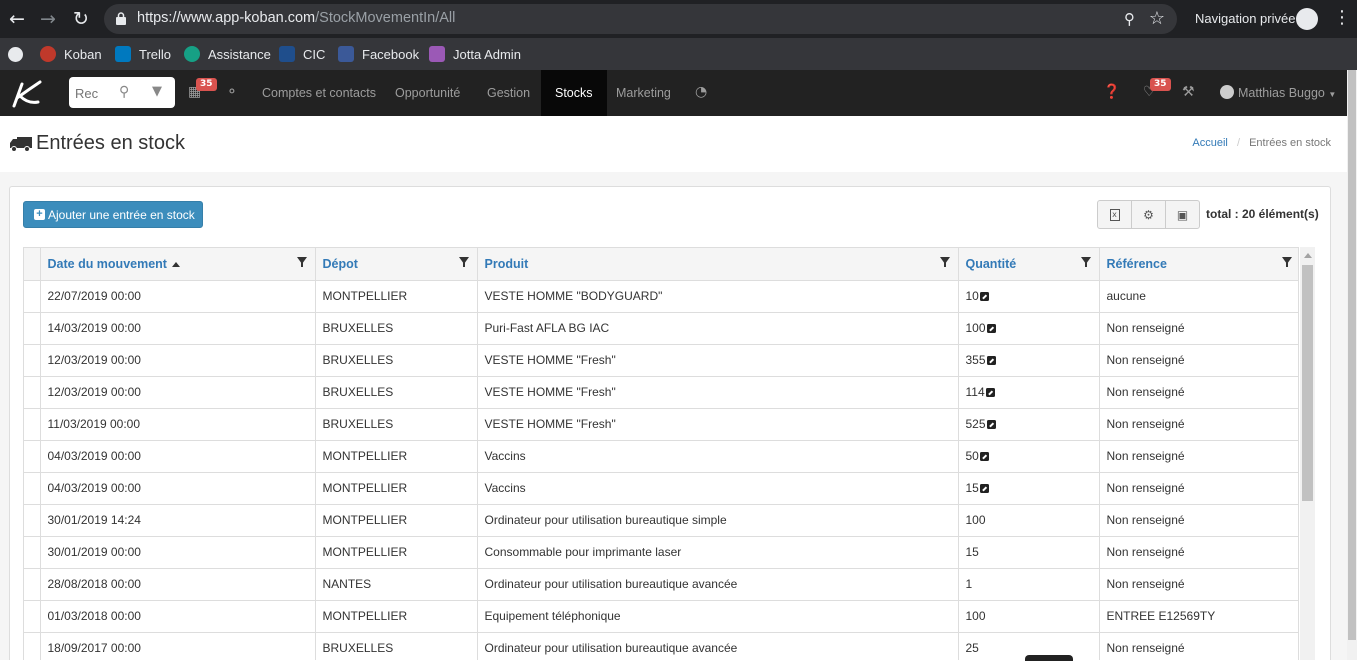 This screenshot has height=661, width=1357. I want to click on add-stock-entry-button: + Ajouter une entrée en stock, so click(113, 214).